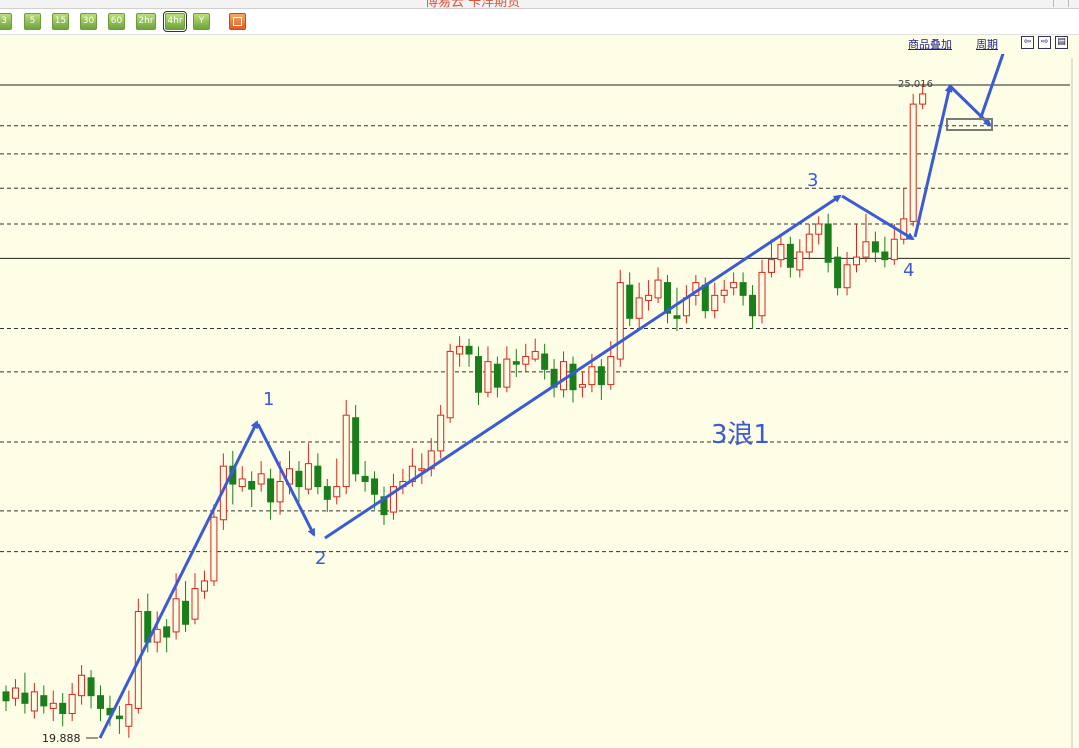 This screenshot has height=748, width=1079. Describe the element at coordinates (908, 270) in the screenshot. I see `wave-label-4: 4` at that location.